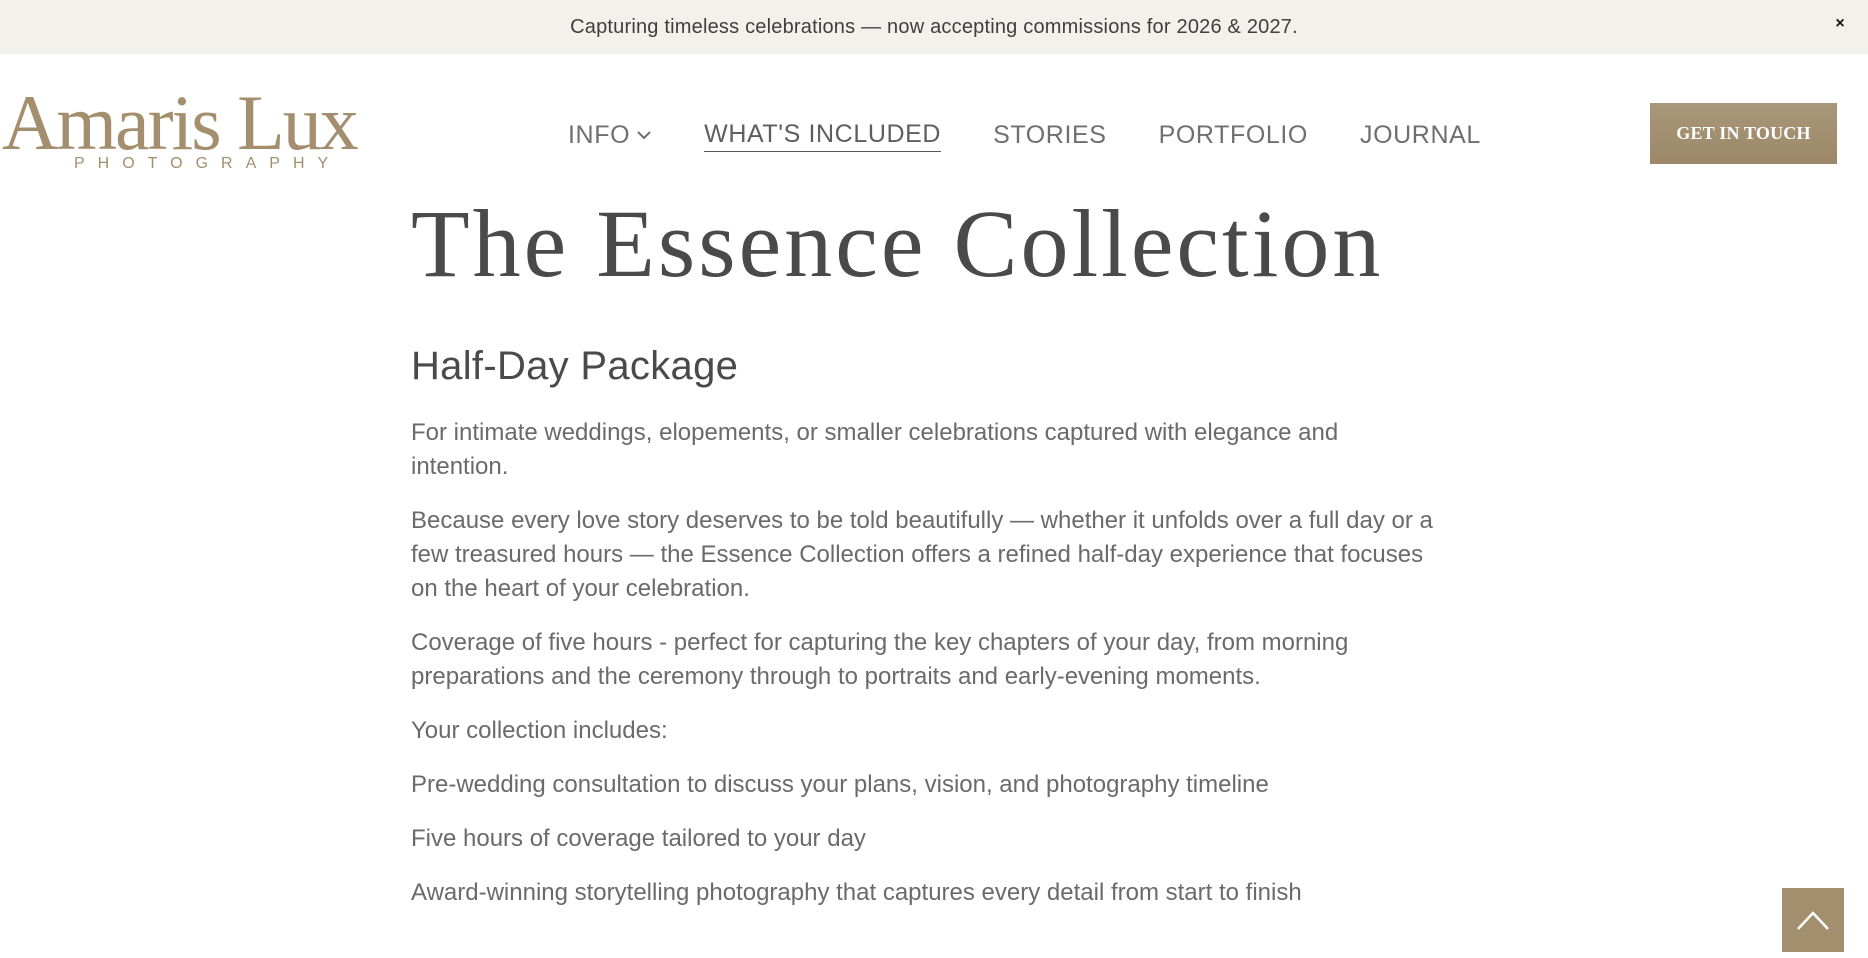 The height and width of the screenshot is (958, 1868). I want to click on nav-item-label: JOURNAL, so click(1420, 134).